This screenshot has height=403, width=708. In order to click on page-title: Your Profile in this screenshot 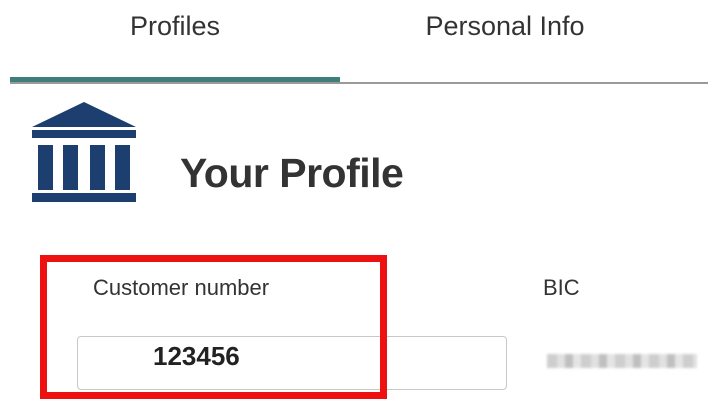, I will do `click(292, 173)`.